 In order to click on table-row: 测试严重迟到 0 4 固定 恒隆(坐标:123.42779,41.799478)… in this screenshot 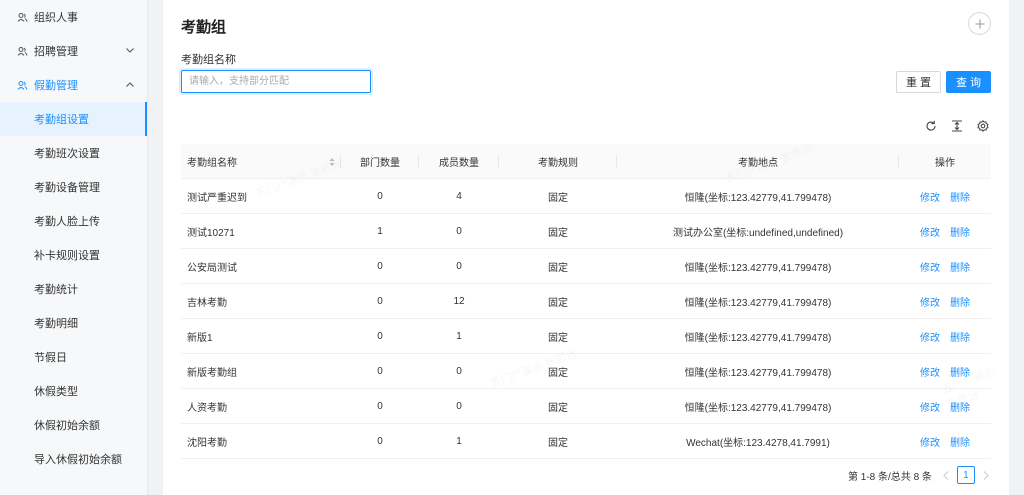, I will do `click(586, 196)`.